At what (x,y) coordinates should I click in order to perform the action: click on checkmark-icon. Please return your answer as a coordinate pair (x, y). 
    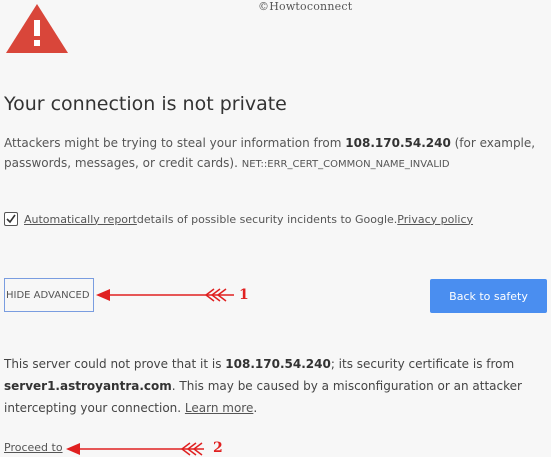
    Looking at the image, I should click on (11, 219).